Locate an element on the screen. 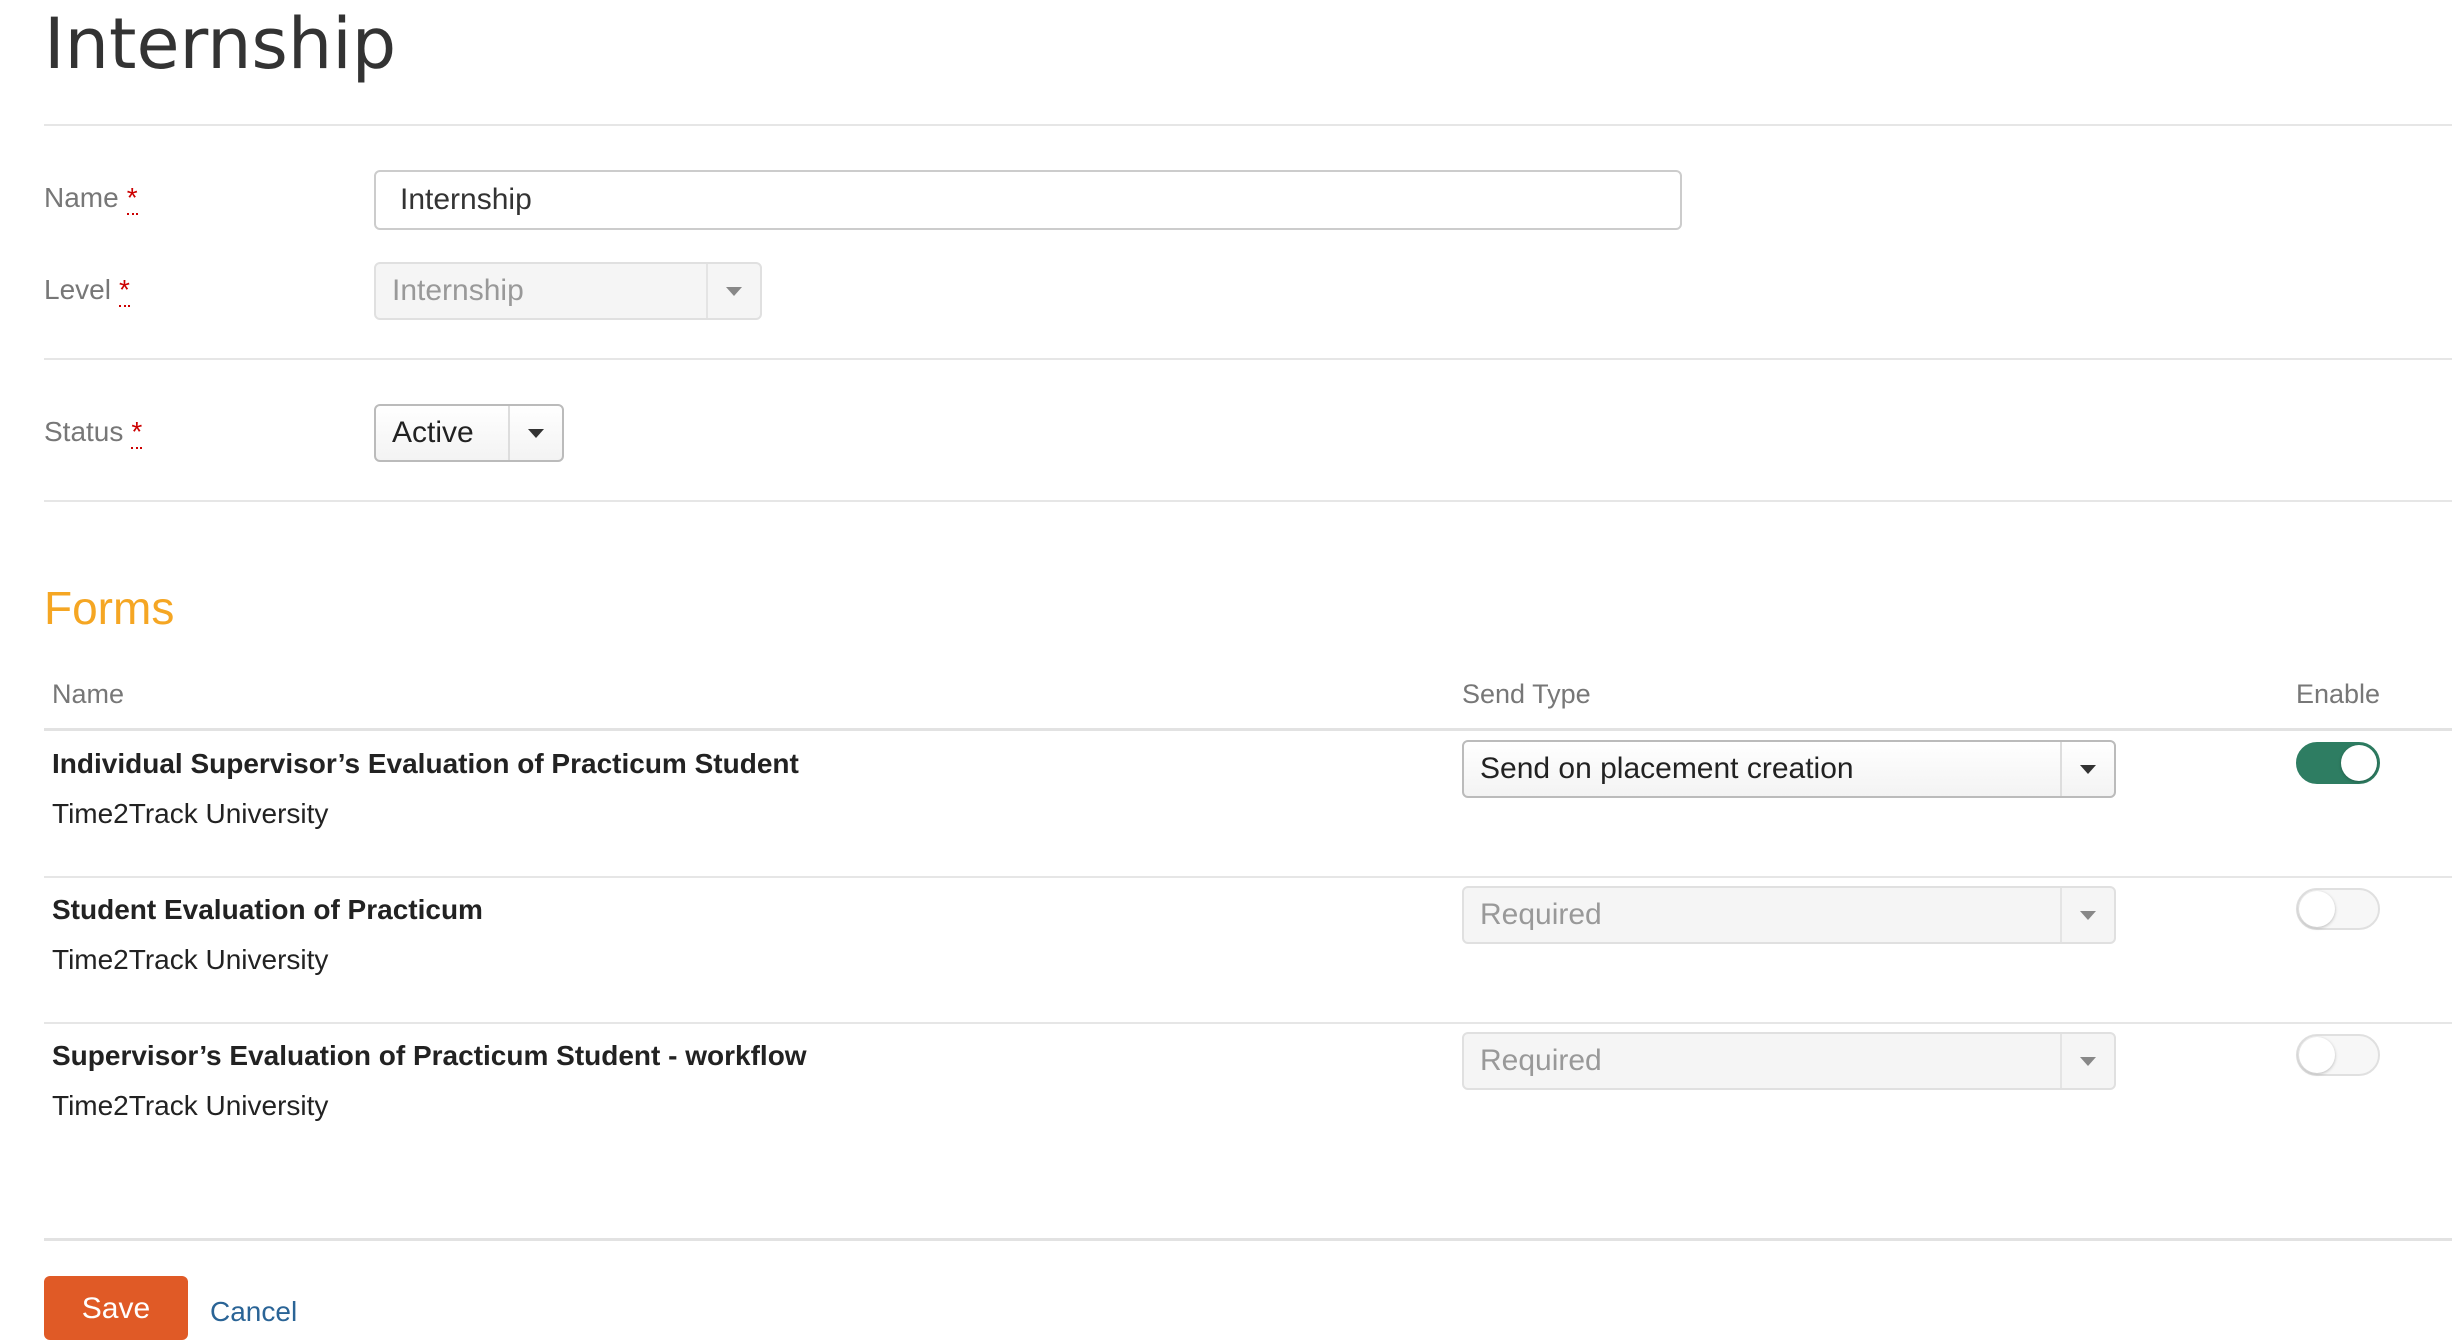  column-header-name: Name is located at coordinates (88, 694).